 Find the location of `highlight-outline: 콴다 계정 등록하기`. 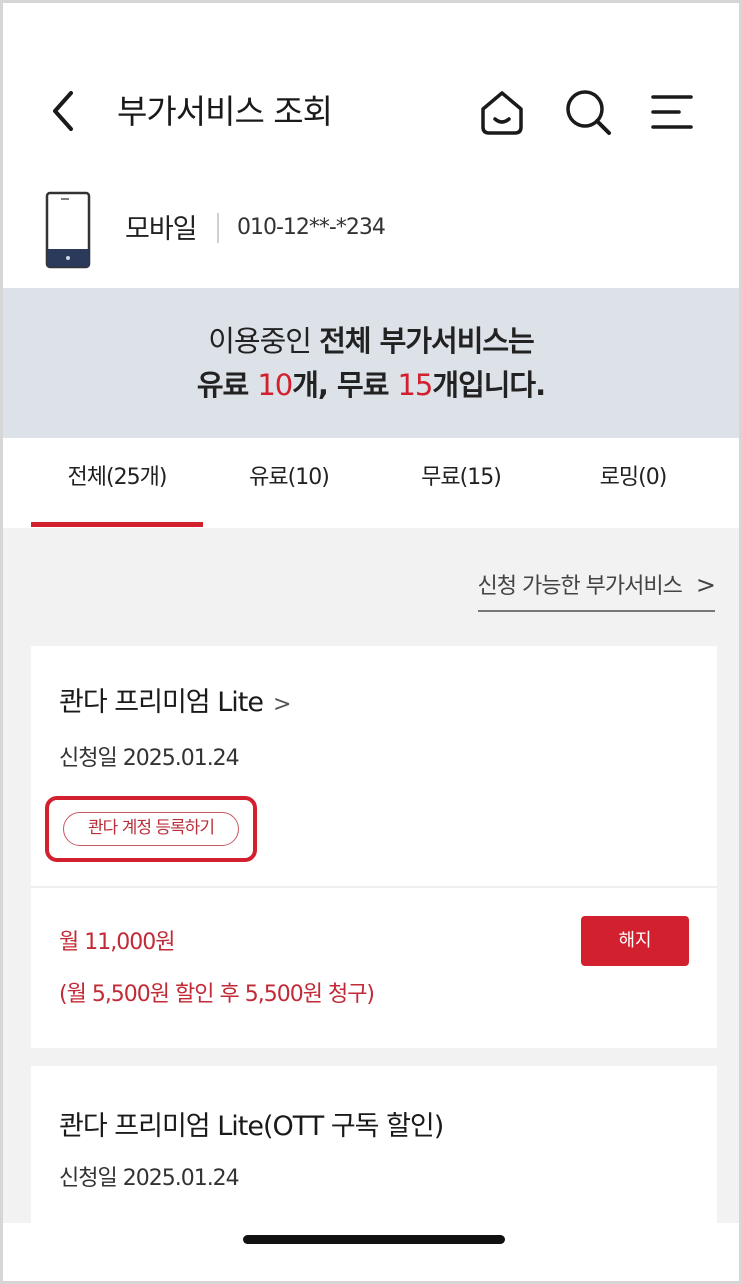

highlight-outline: 콴다 계정 등록하기 is located at coordinates (151, 829).